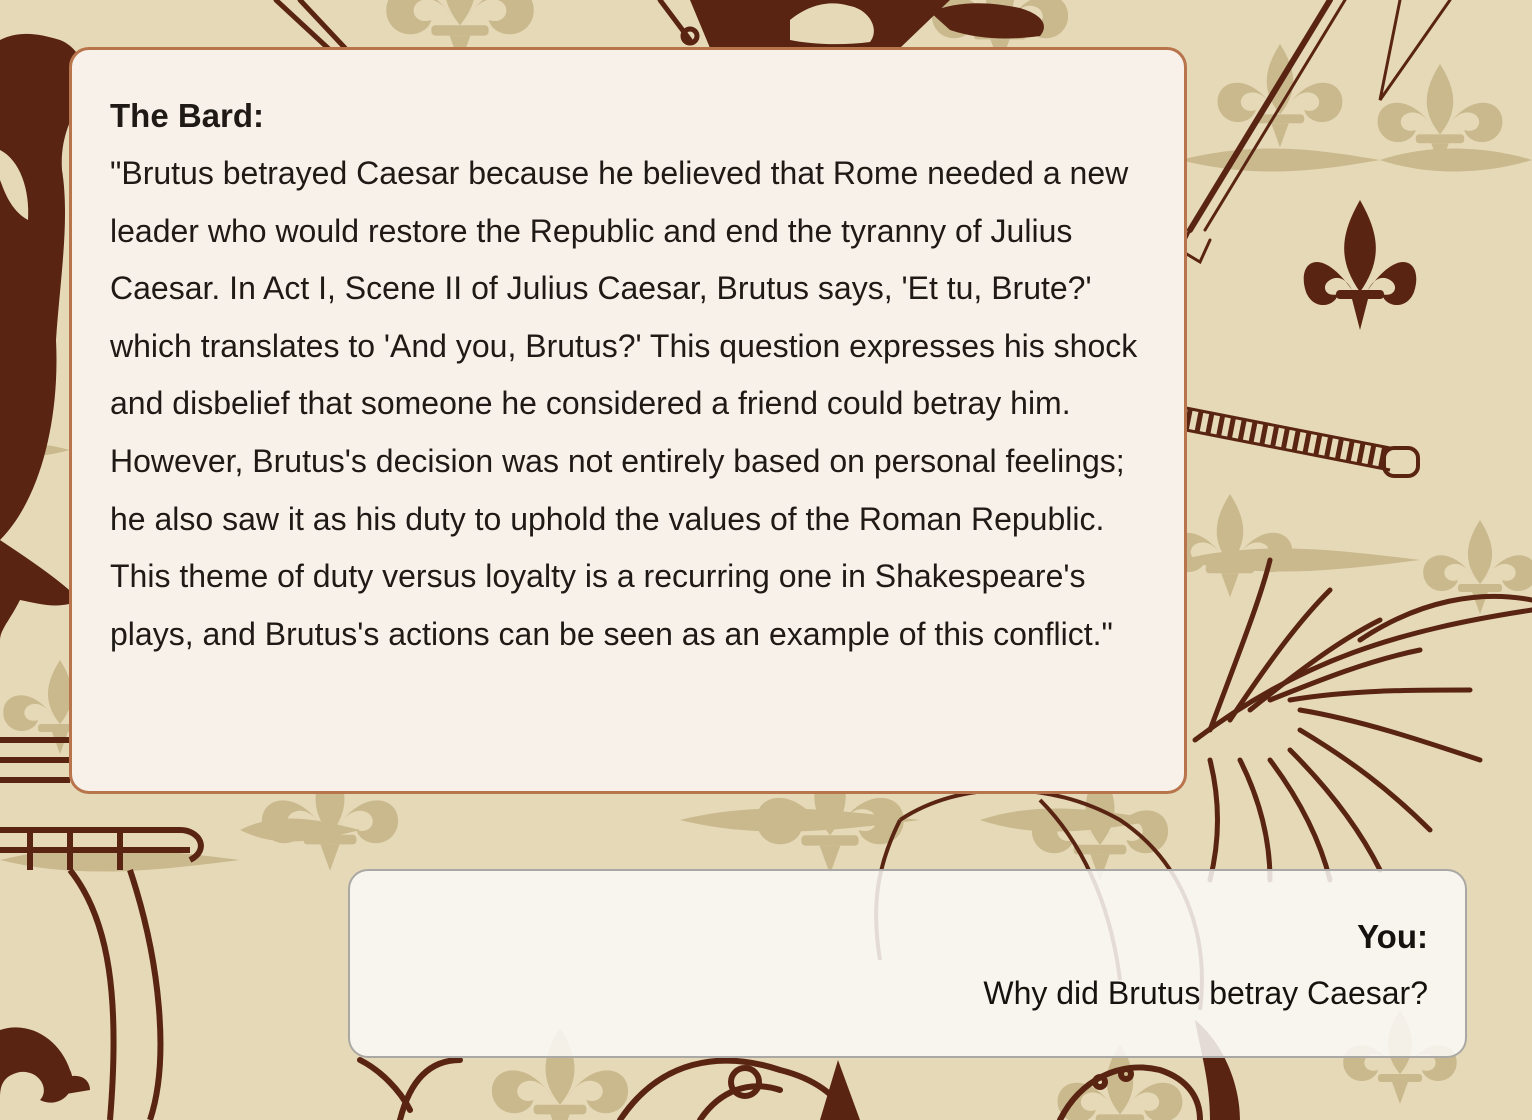  What do you see at coordinates (907, 963) in the screenshot?
I see `user-message-bubble: You: Why did Brutus betray Caesar?` at bounding box center [907, 963].